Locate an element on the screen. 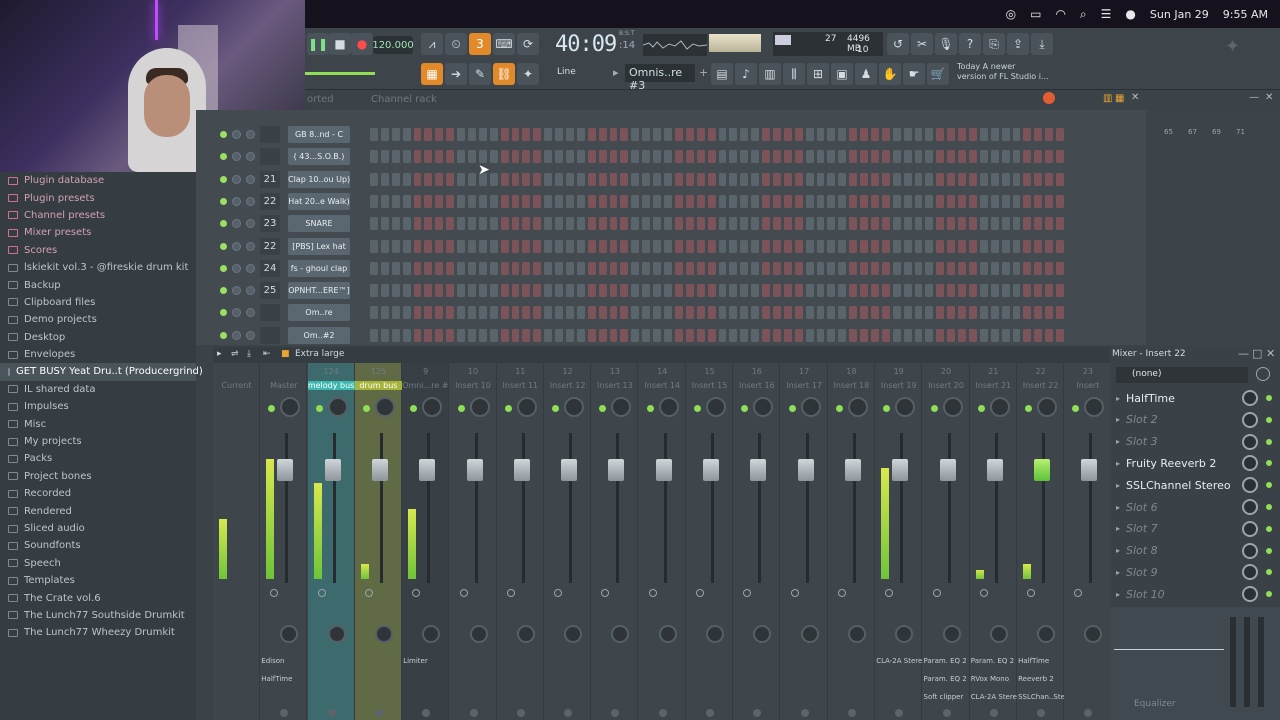 The height and width of the screenshot is (720, 1280). wifi-icon: ◠ is located at coordinates (1060, 14).